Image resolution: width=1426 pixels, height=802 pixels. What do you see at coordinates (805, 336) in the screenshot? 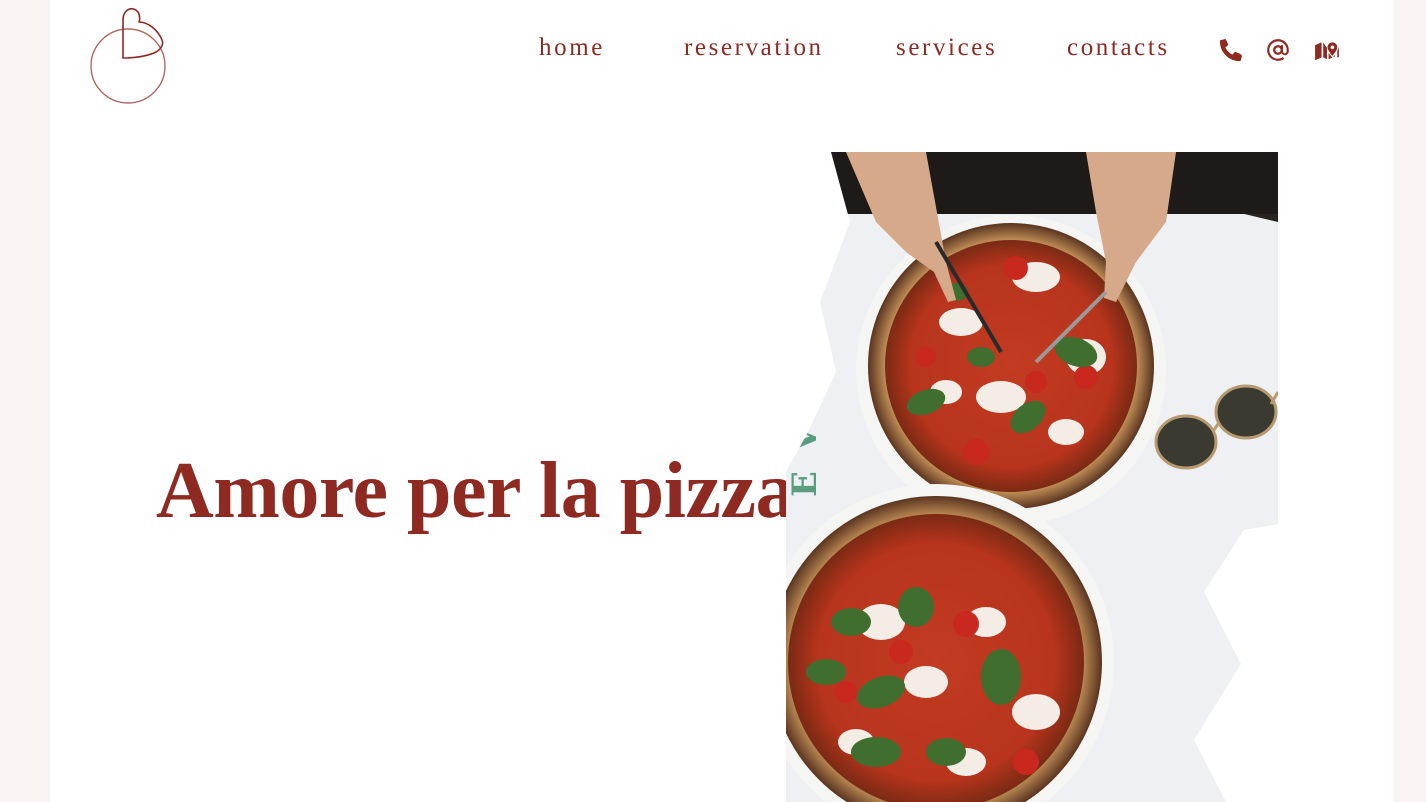
I see `svg-text: K` at bounding box center [805, 336].